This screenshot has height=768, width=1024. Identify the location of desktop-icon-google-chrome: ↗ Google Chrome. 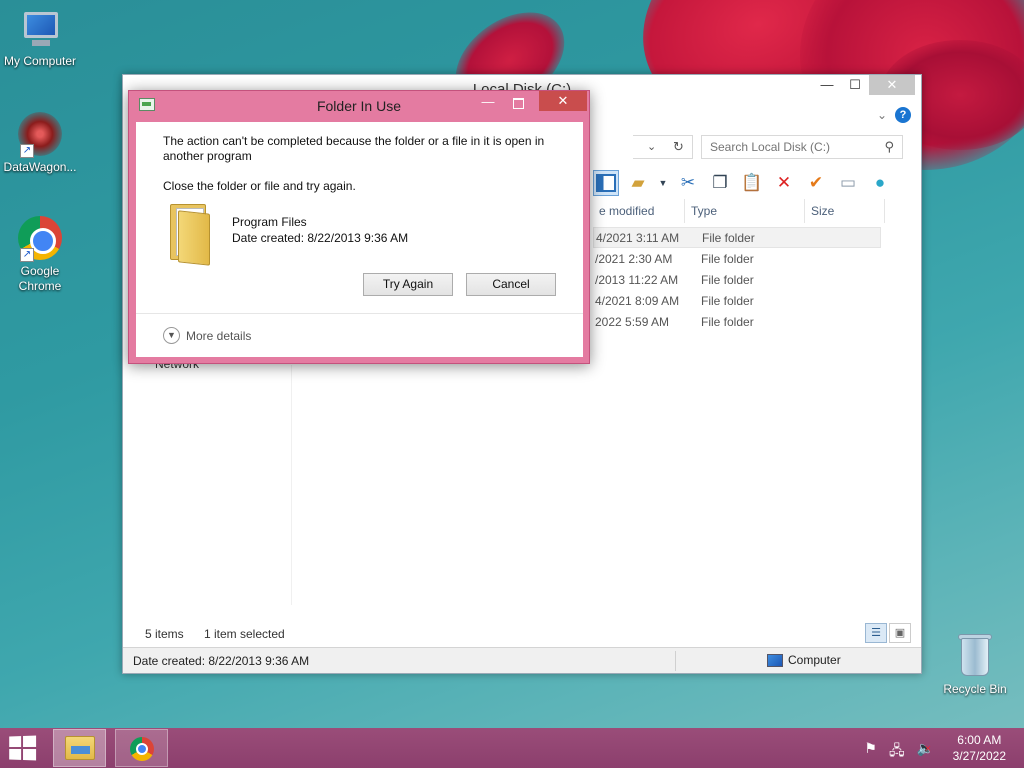
(40, 255).